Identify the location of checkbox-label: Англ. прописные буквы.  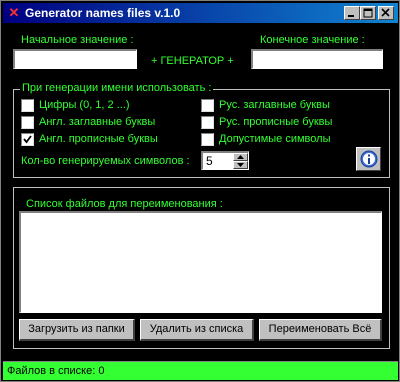
(98, 139).